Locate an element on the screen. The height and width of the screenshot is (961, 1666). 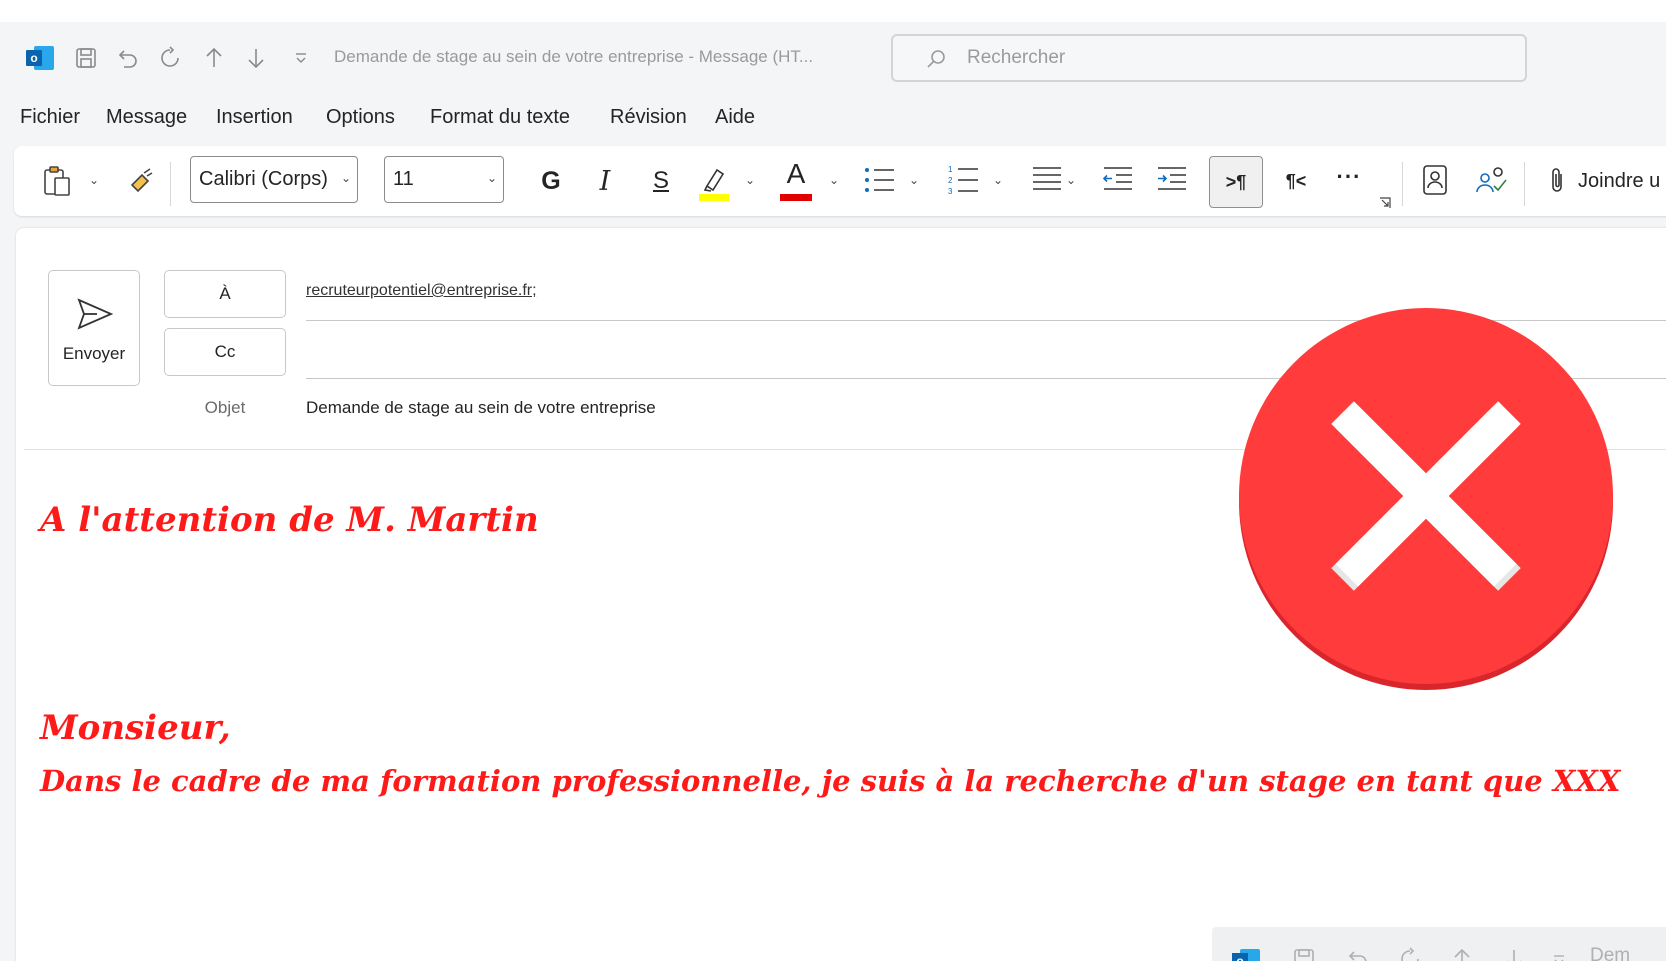
font-color-button: A is located at coordinates (796, 181).